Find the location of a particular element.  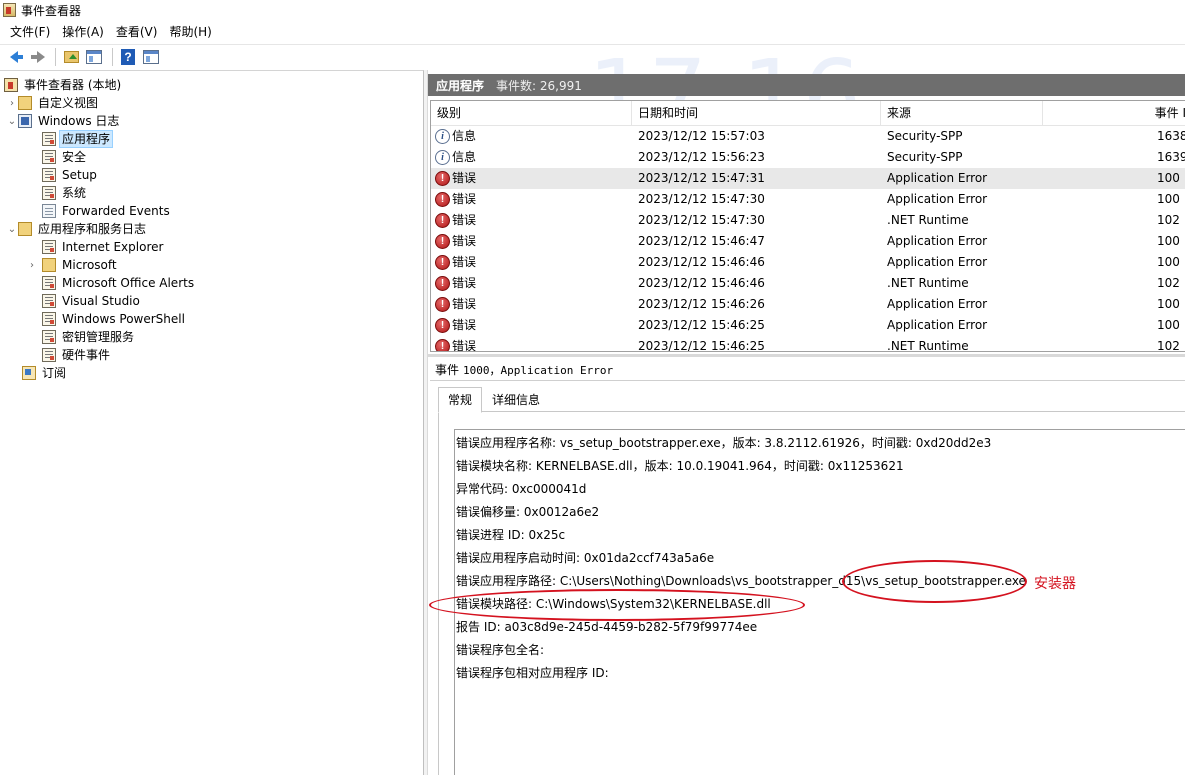

event-id-cell: 102 is located at coordinates (1168, 283).